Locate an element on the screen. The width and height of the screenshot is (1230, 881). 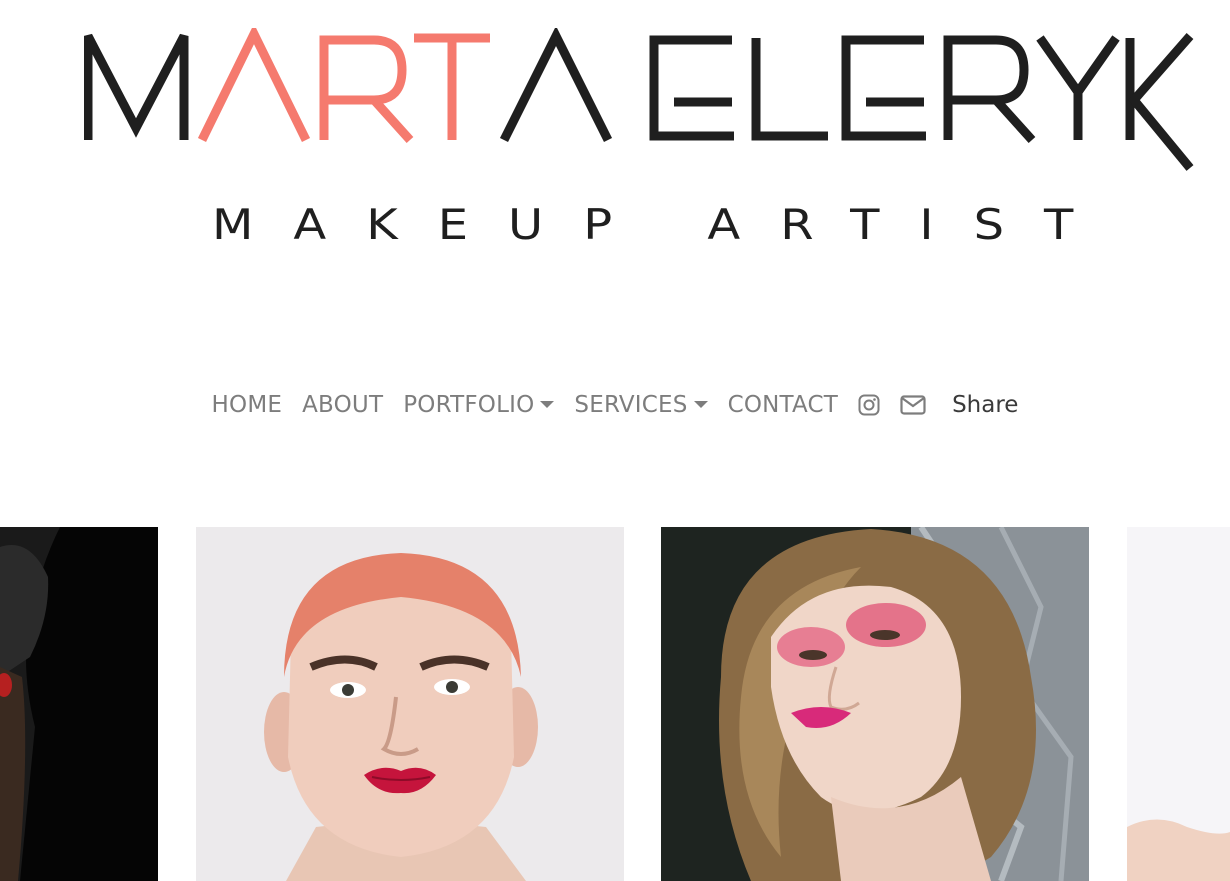
nav-item-label: HOME is located at coordinates (247, 405).